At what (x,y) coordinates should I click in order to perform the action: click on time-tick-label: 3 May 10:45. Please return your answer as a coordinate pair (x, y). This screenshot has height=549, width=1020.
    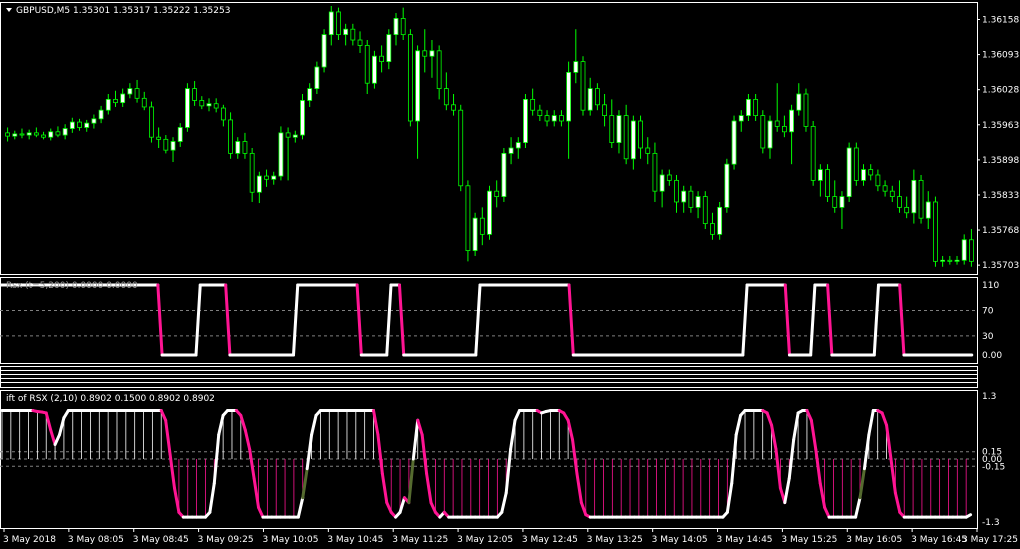
    Looking at the image, I should click on (355, 540).